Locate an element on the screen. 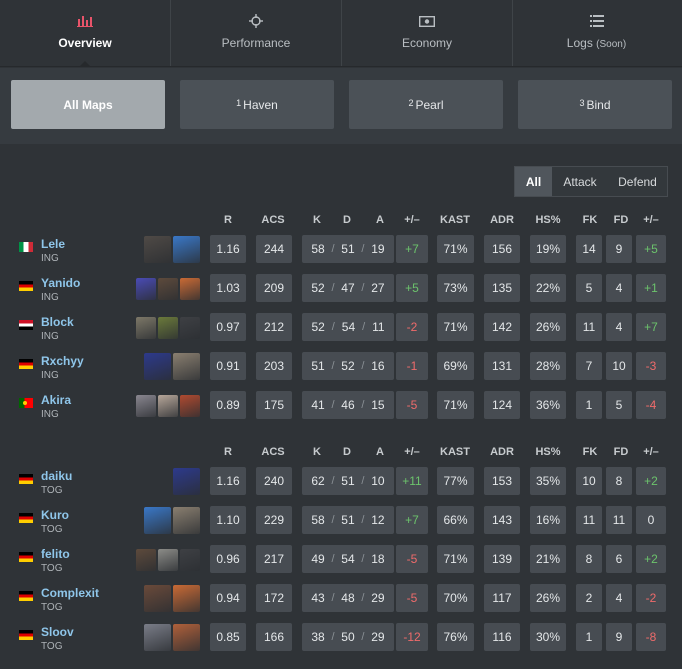 This screenshot has width=682, height=669. stat-acs: 166 is located at coordinates (274, 637).